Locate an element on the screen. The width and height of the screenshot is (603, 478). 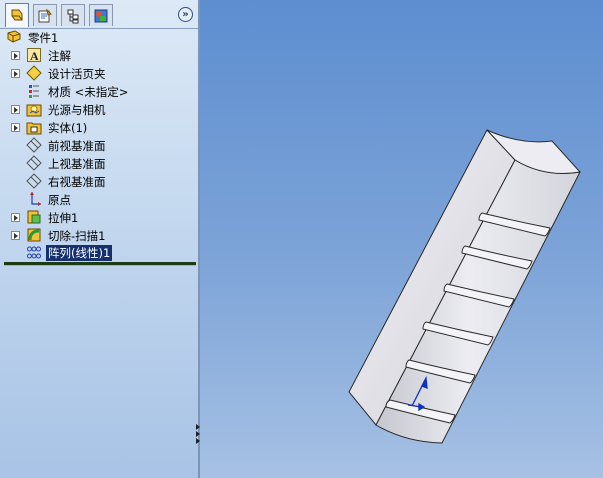
annotations-icon: A is located at coordinates (34, 55).